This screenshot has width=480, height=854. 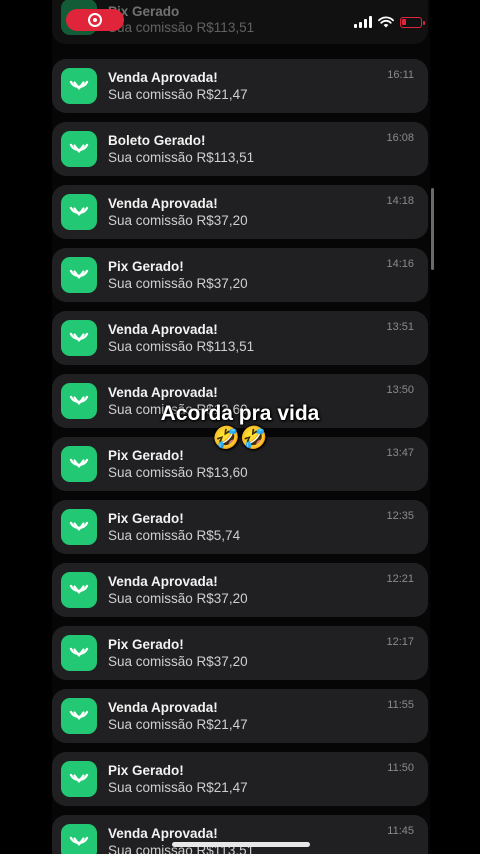 I want to click on notification-time: 12:17, so click(x=400, y=642).